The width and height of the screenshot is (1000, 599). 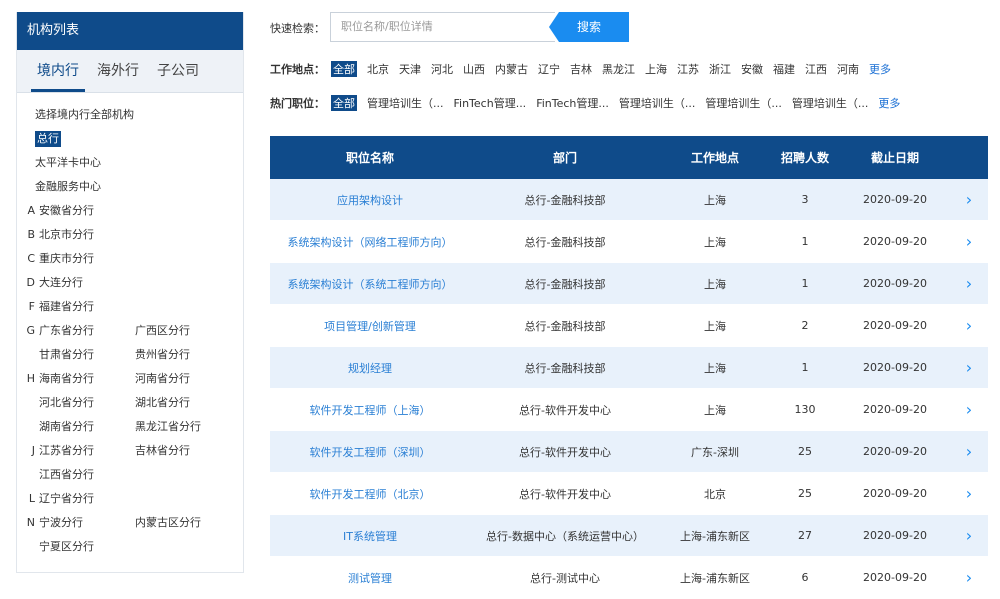 What do you see at coordinates (720, 69) in the screenshot?
I see `location-option: 浙江` at bounding box center [720, 69].